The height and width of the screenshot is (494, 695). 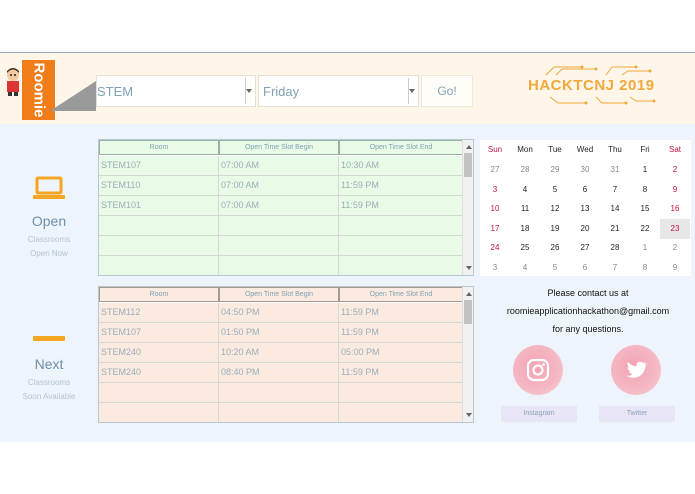 I want to click on calendar-day: 29, so click(x=555, y=170).